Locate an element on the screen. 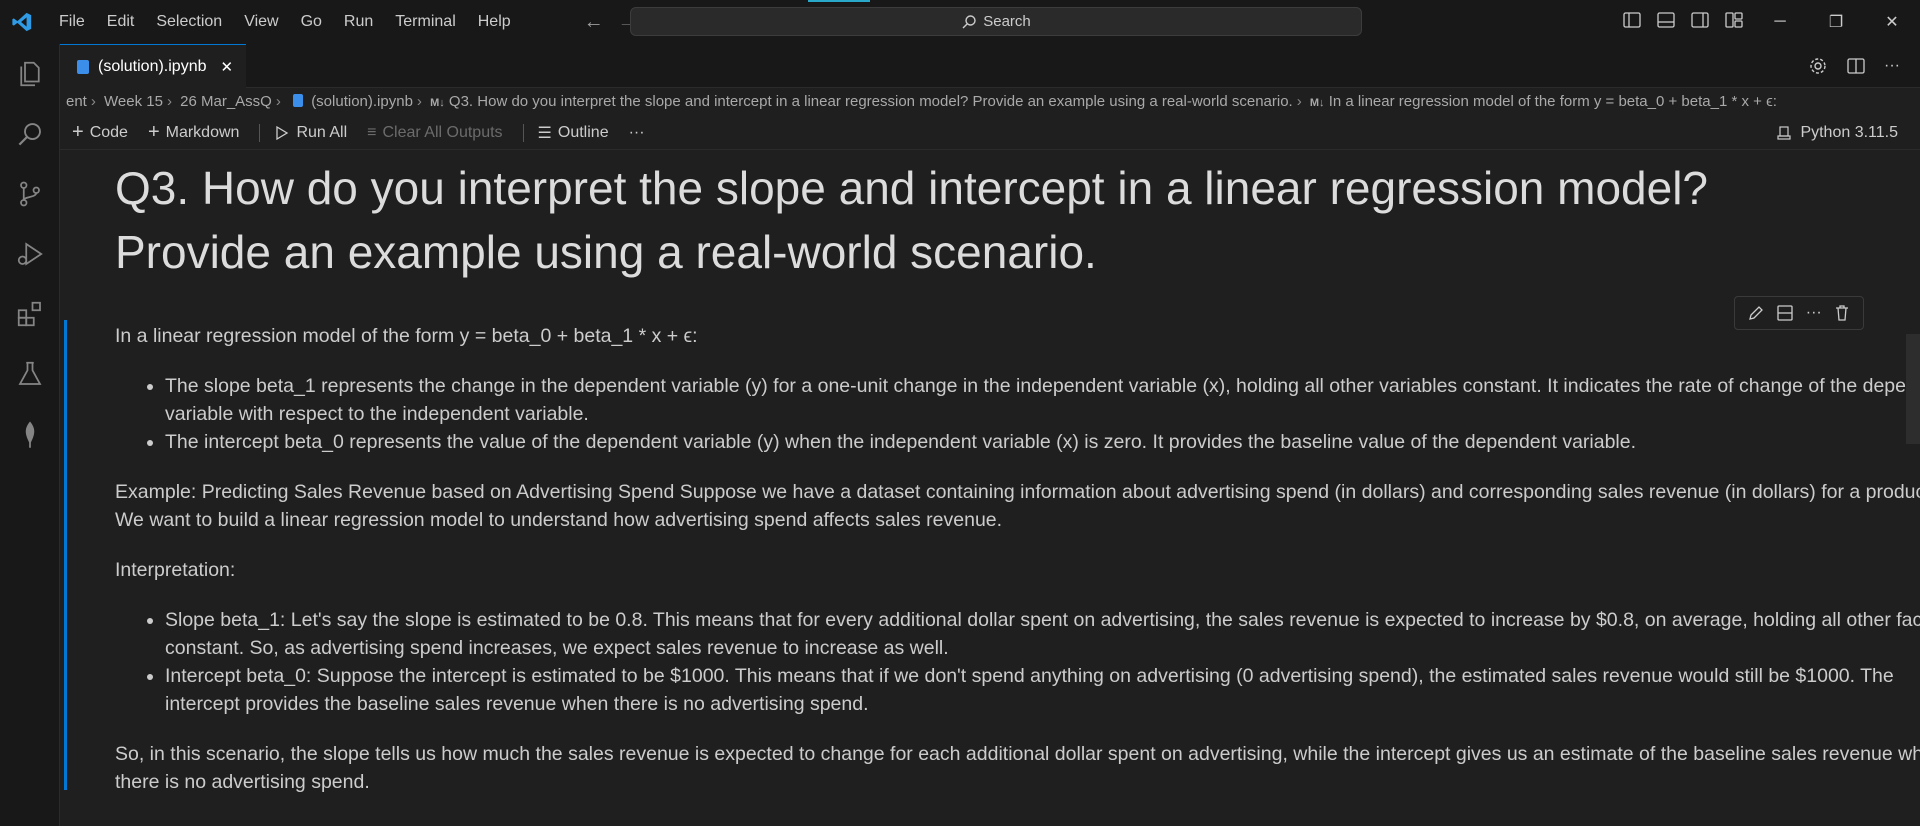 The height and width of the screenshot is (826, 1920). run-all-label: Run All is located at coordinates (322, 132).